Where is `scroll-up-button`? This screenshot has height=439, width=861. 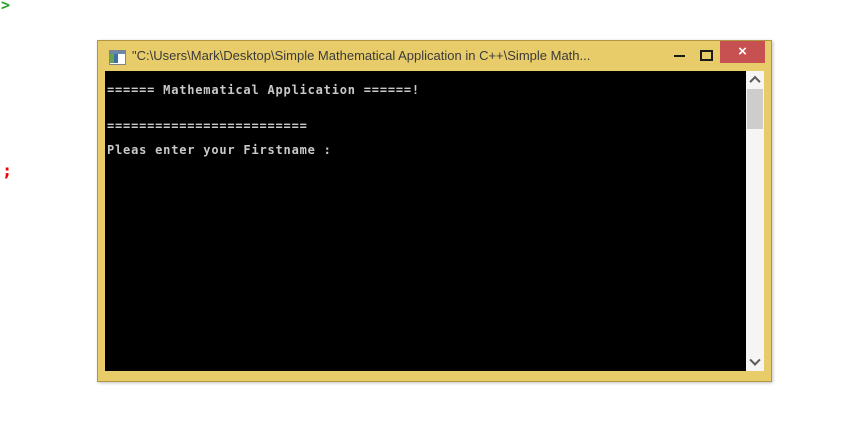 scroll-up-button is located at coordinates (755, 79).